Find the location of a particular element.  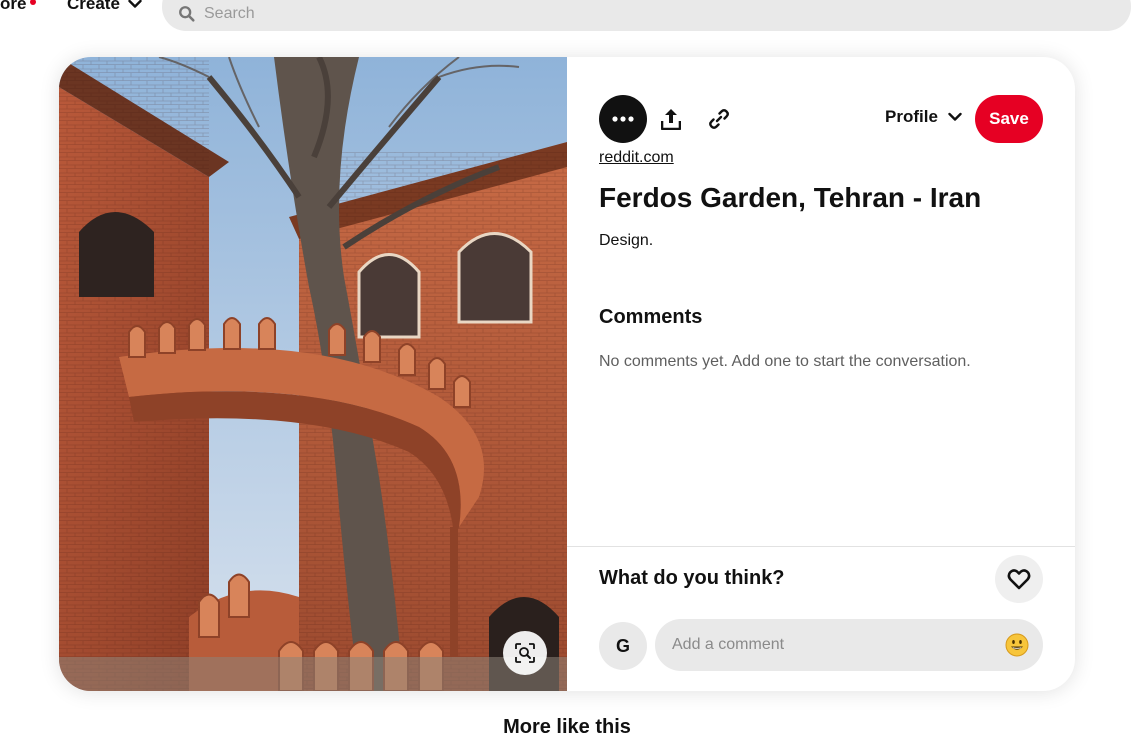

nav-explore-link: ore is located at coordinates (13, 7).